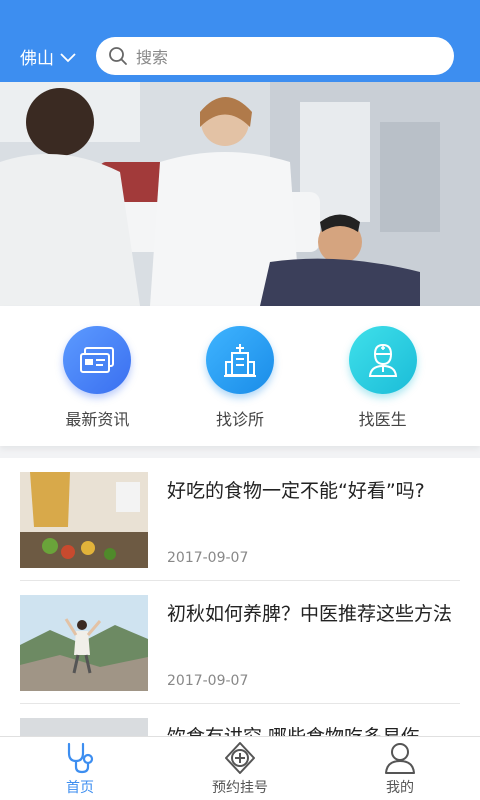 This screenshot has height=800, width=480. I want to click on tab-home-label: 首页, so click(80, 788).